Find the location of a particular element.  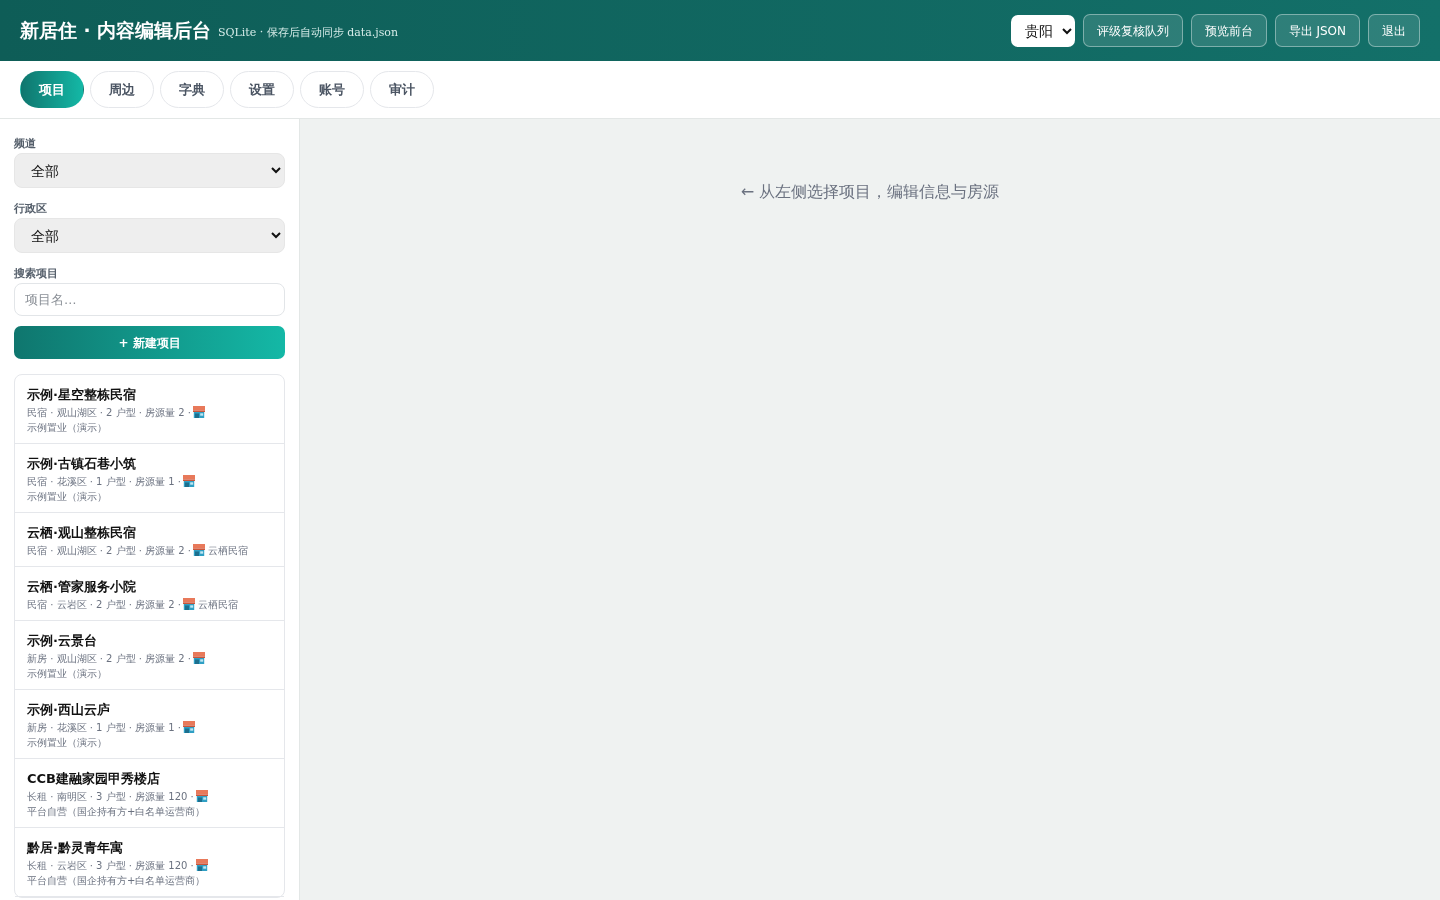

header-button: 导出 JSON is located at coordinates (1317, 30).